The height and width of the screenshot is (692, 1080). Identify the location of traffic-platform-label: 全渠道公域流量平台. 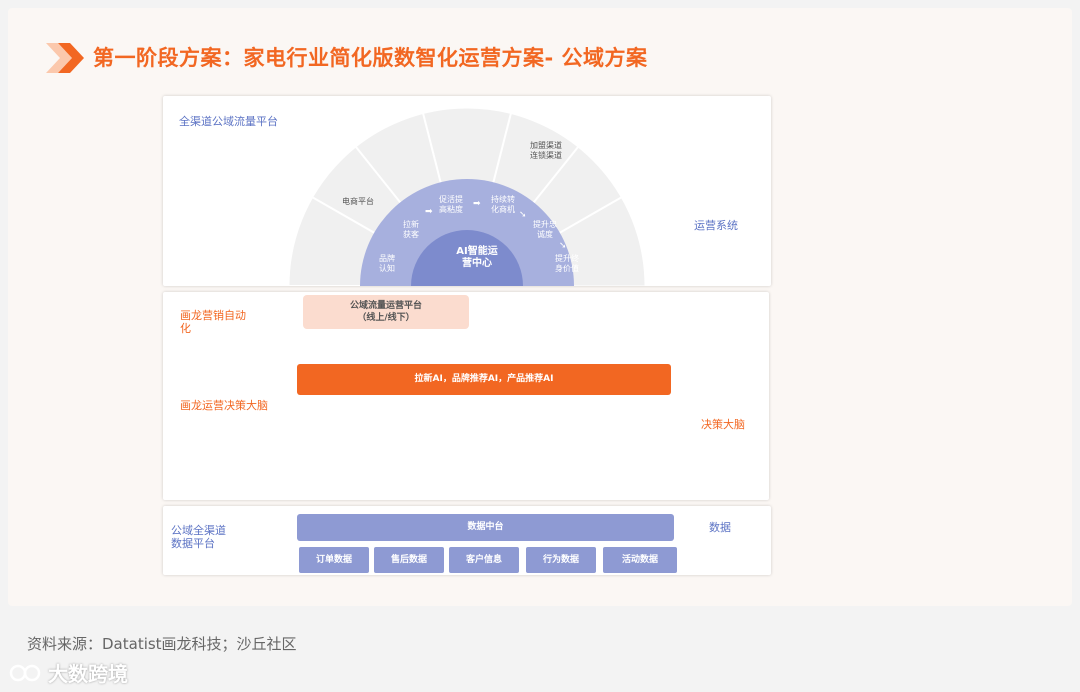
(228, 121).